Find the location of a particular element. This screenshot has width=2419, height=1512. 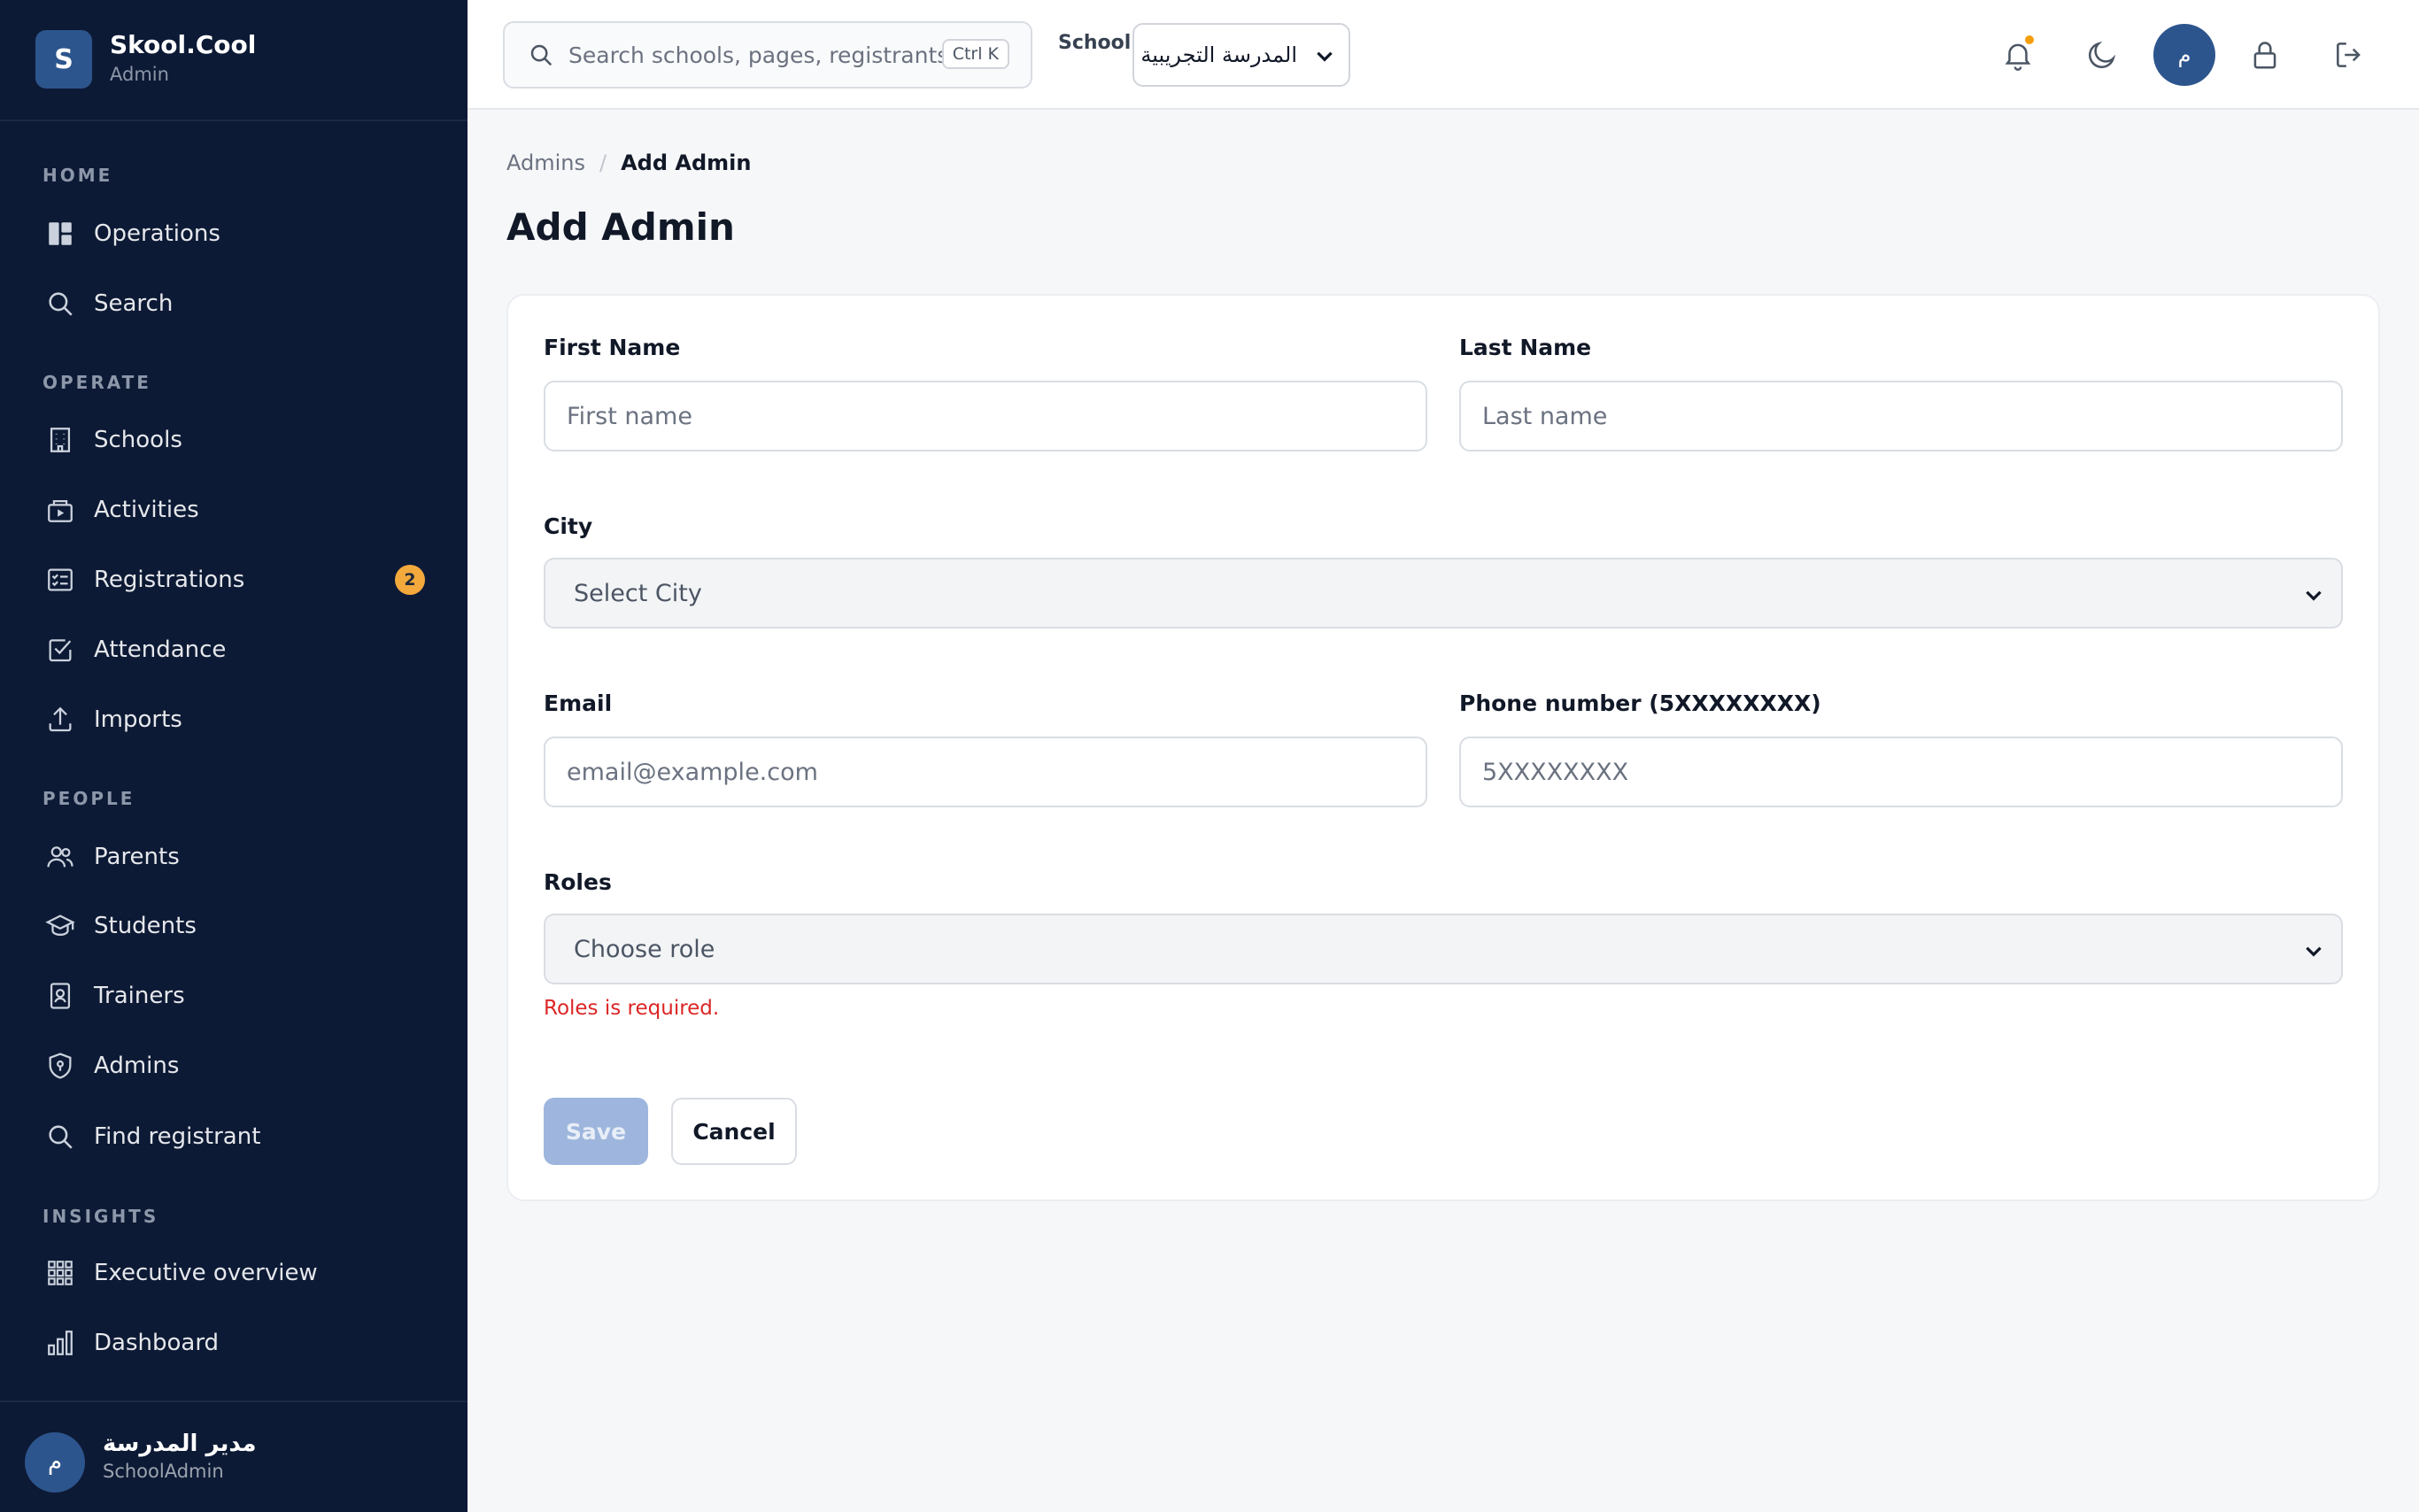

first-name-field is located at coordinates (985, 416).